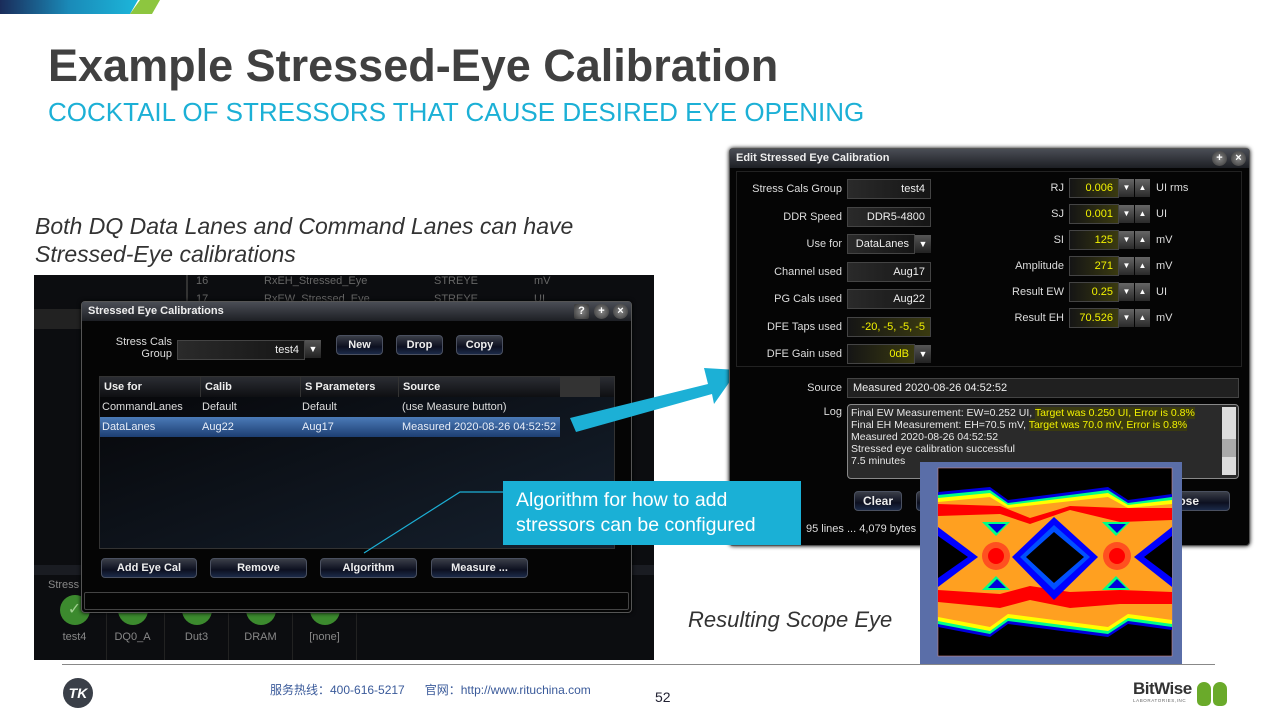 The image size is (1280, 720). Describe the element at coordinates (1043, 388) in the screenshot. I see `source-field: Measured 2020-08-26 04:52:52` at that location.